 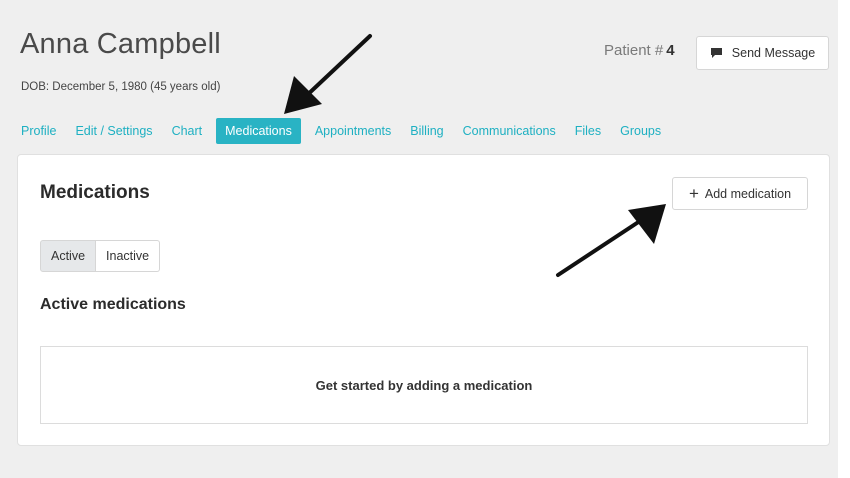 I want to click on add-medication-button: + Add medication, so click(x=740, y=193).